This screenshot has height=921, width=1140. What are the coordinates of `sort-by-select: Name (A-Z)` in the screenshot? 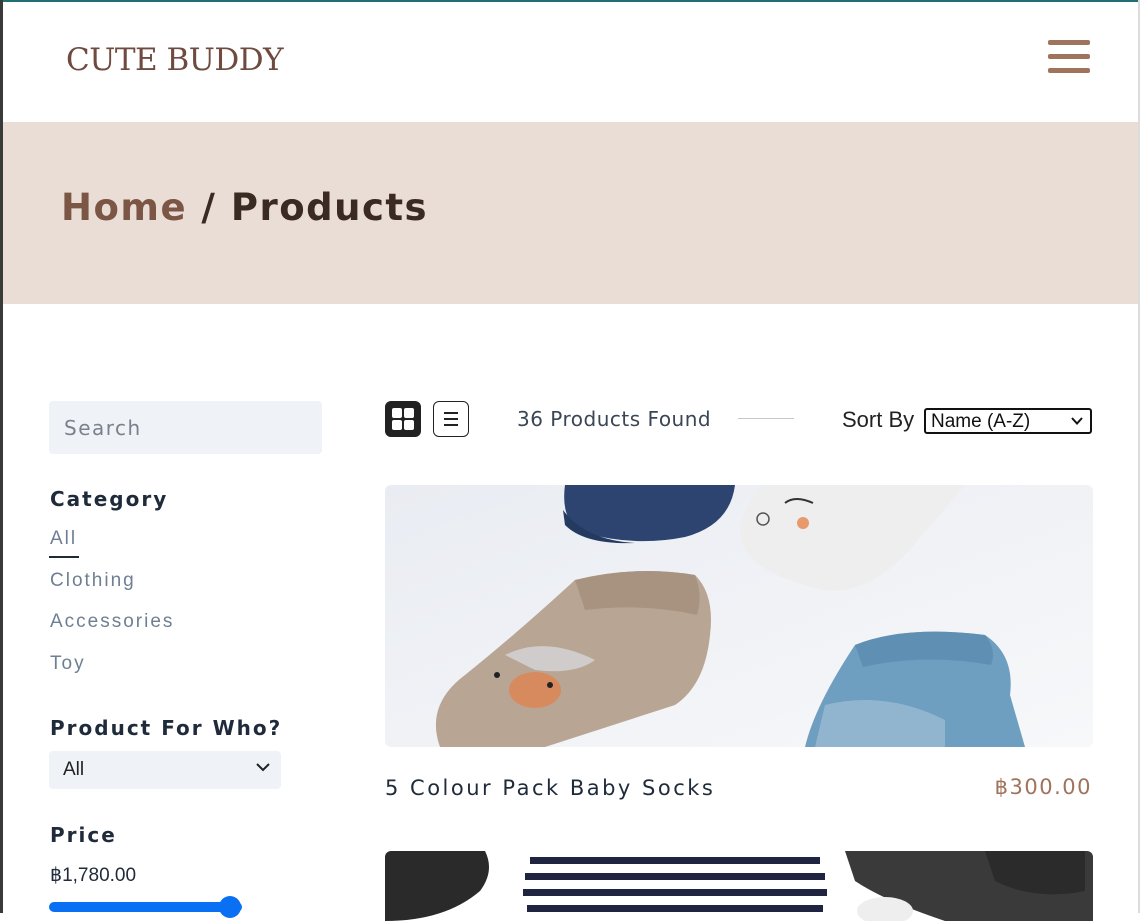 It's located at (1008, 421).